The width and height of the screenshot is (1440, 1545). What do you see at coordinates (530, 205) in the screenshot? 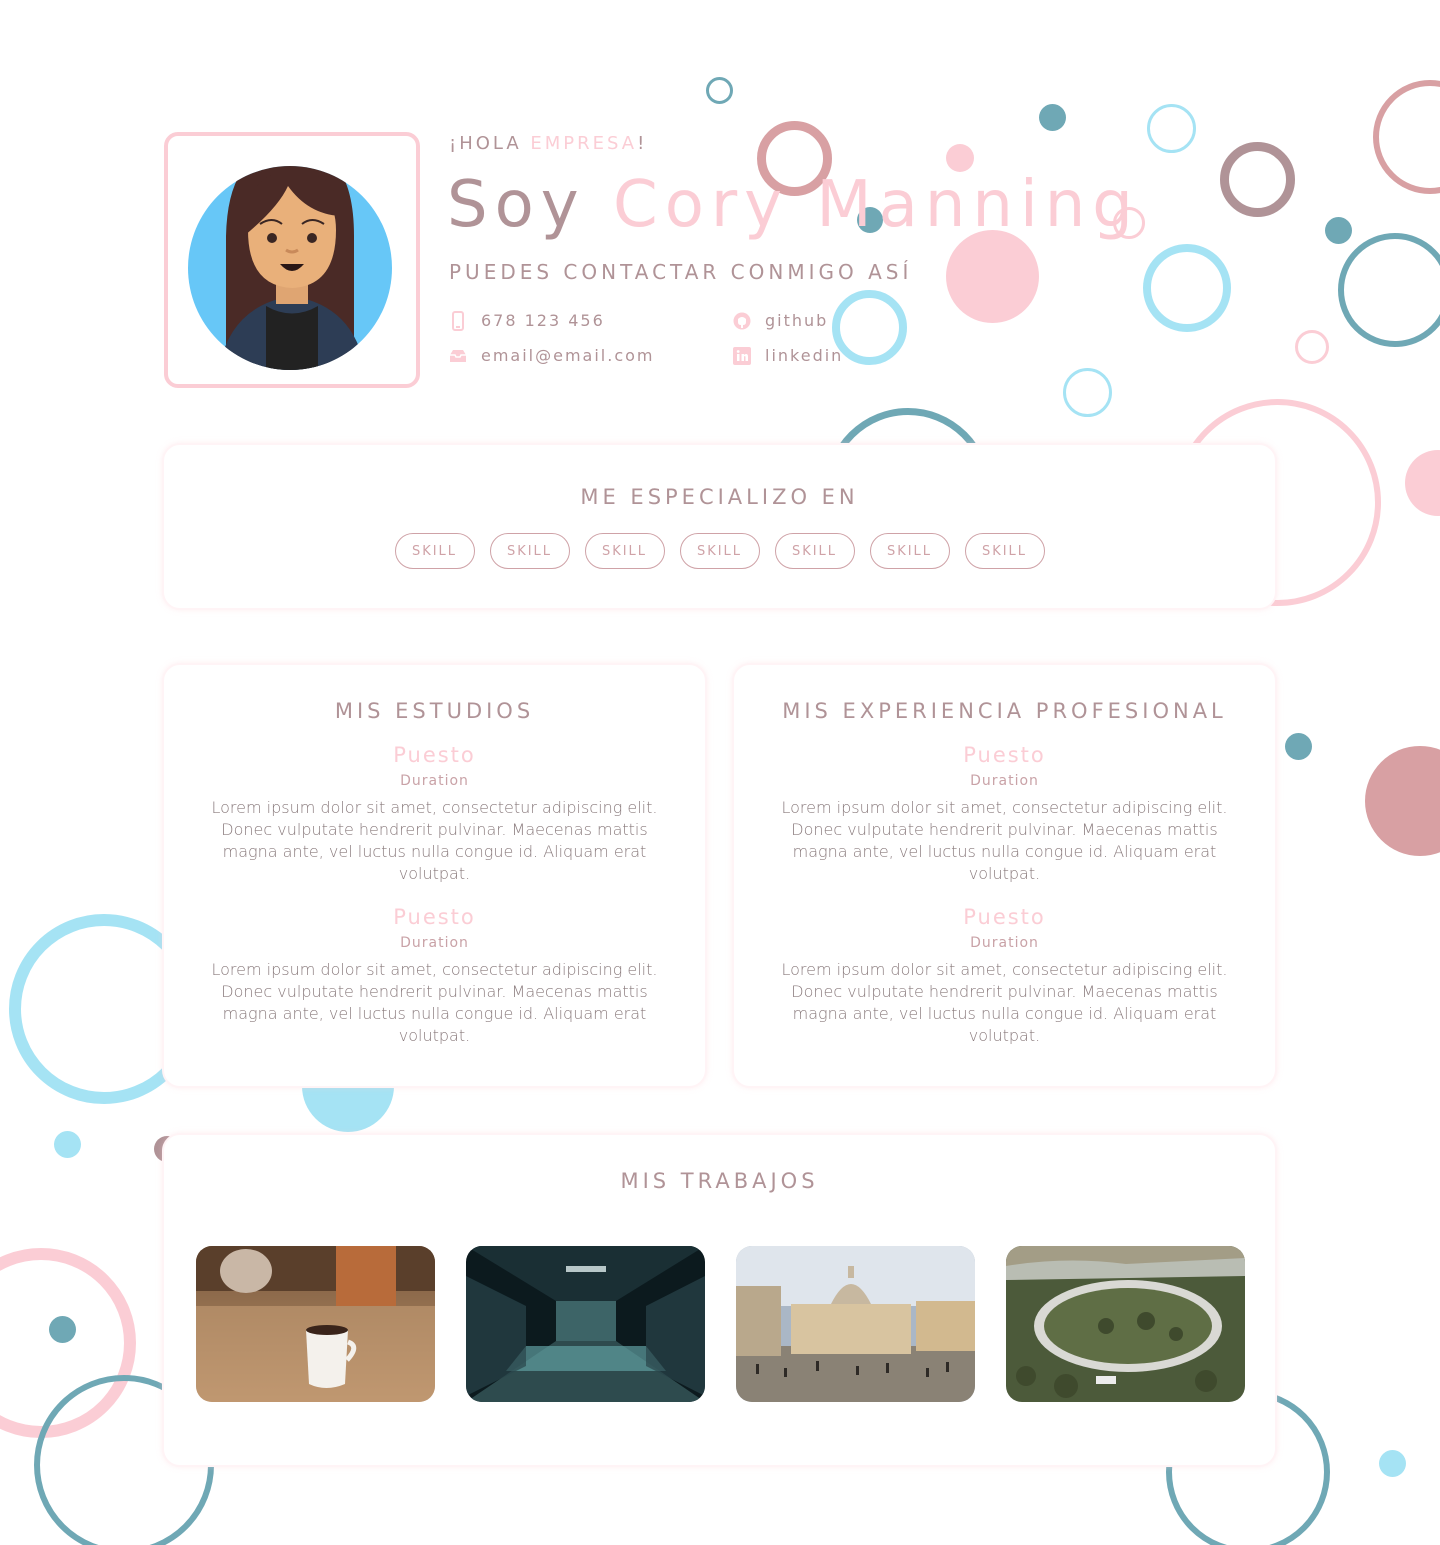
I see `headline-prefix: Soy` at bounding box center [530, 205].